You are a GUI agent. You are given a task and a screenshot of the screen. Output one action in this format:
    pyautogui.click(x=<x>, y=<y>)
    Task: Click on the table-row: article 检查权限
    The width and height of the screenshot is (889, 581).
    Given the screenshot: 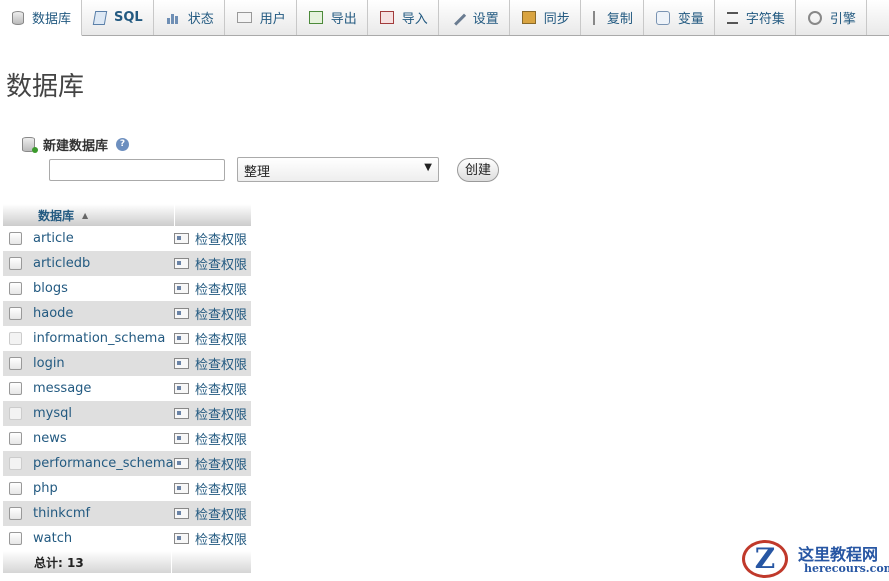 What is the action you would take?
    pyautogui.click(x=127, y=238)
    